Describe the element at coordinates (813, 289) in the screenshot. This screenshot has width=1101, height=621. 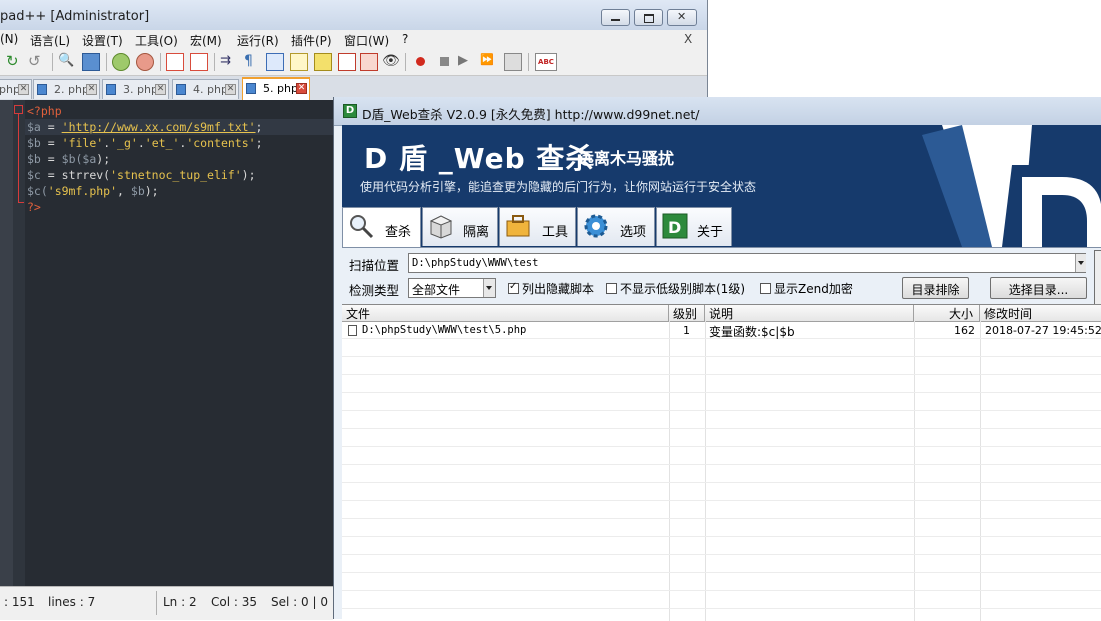
I see `show-zend-label: 显示Zend加密` at that location.